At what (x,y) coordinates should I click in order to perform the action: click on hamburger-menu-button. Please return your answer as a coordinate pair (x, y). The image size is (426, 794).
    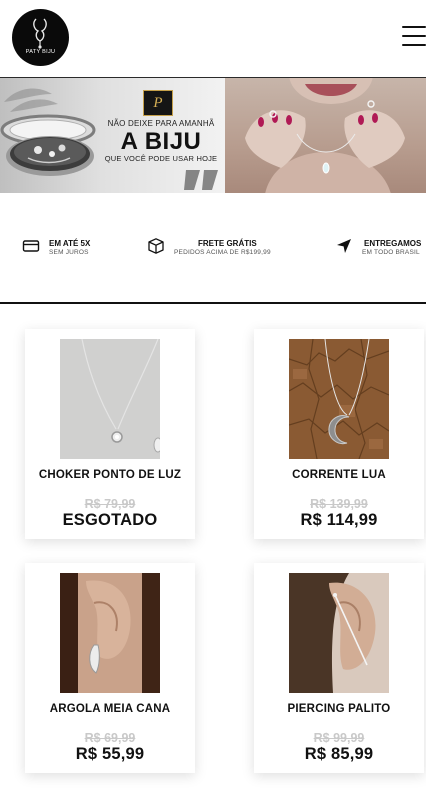
    Looking at the image, I should click on (413, 36).